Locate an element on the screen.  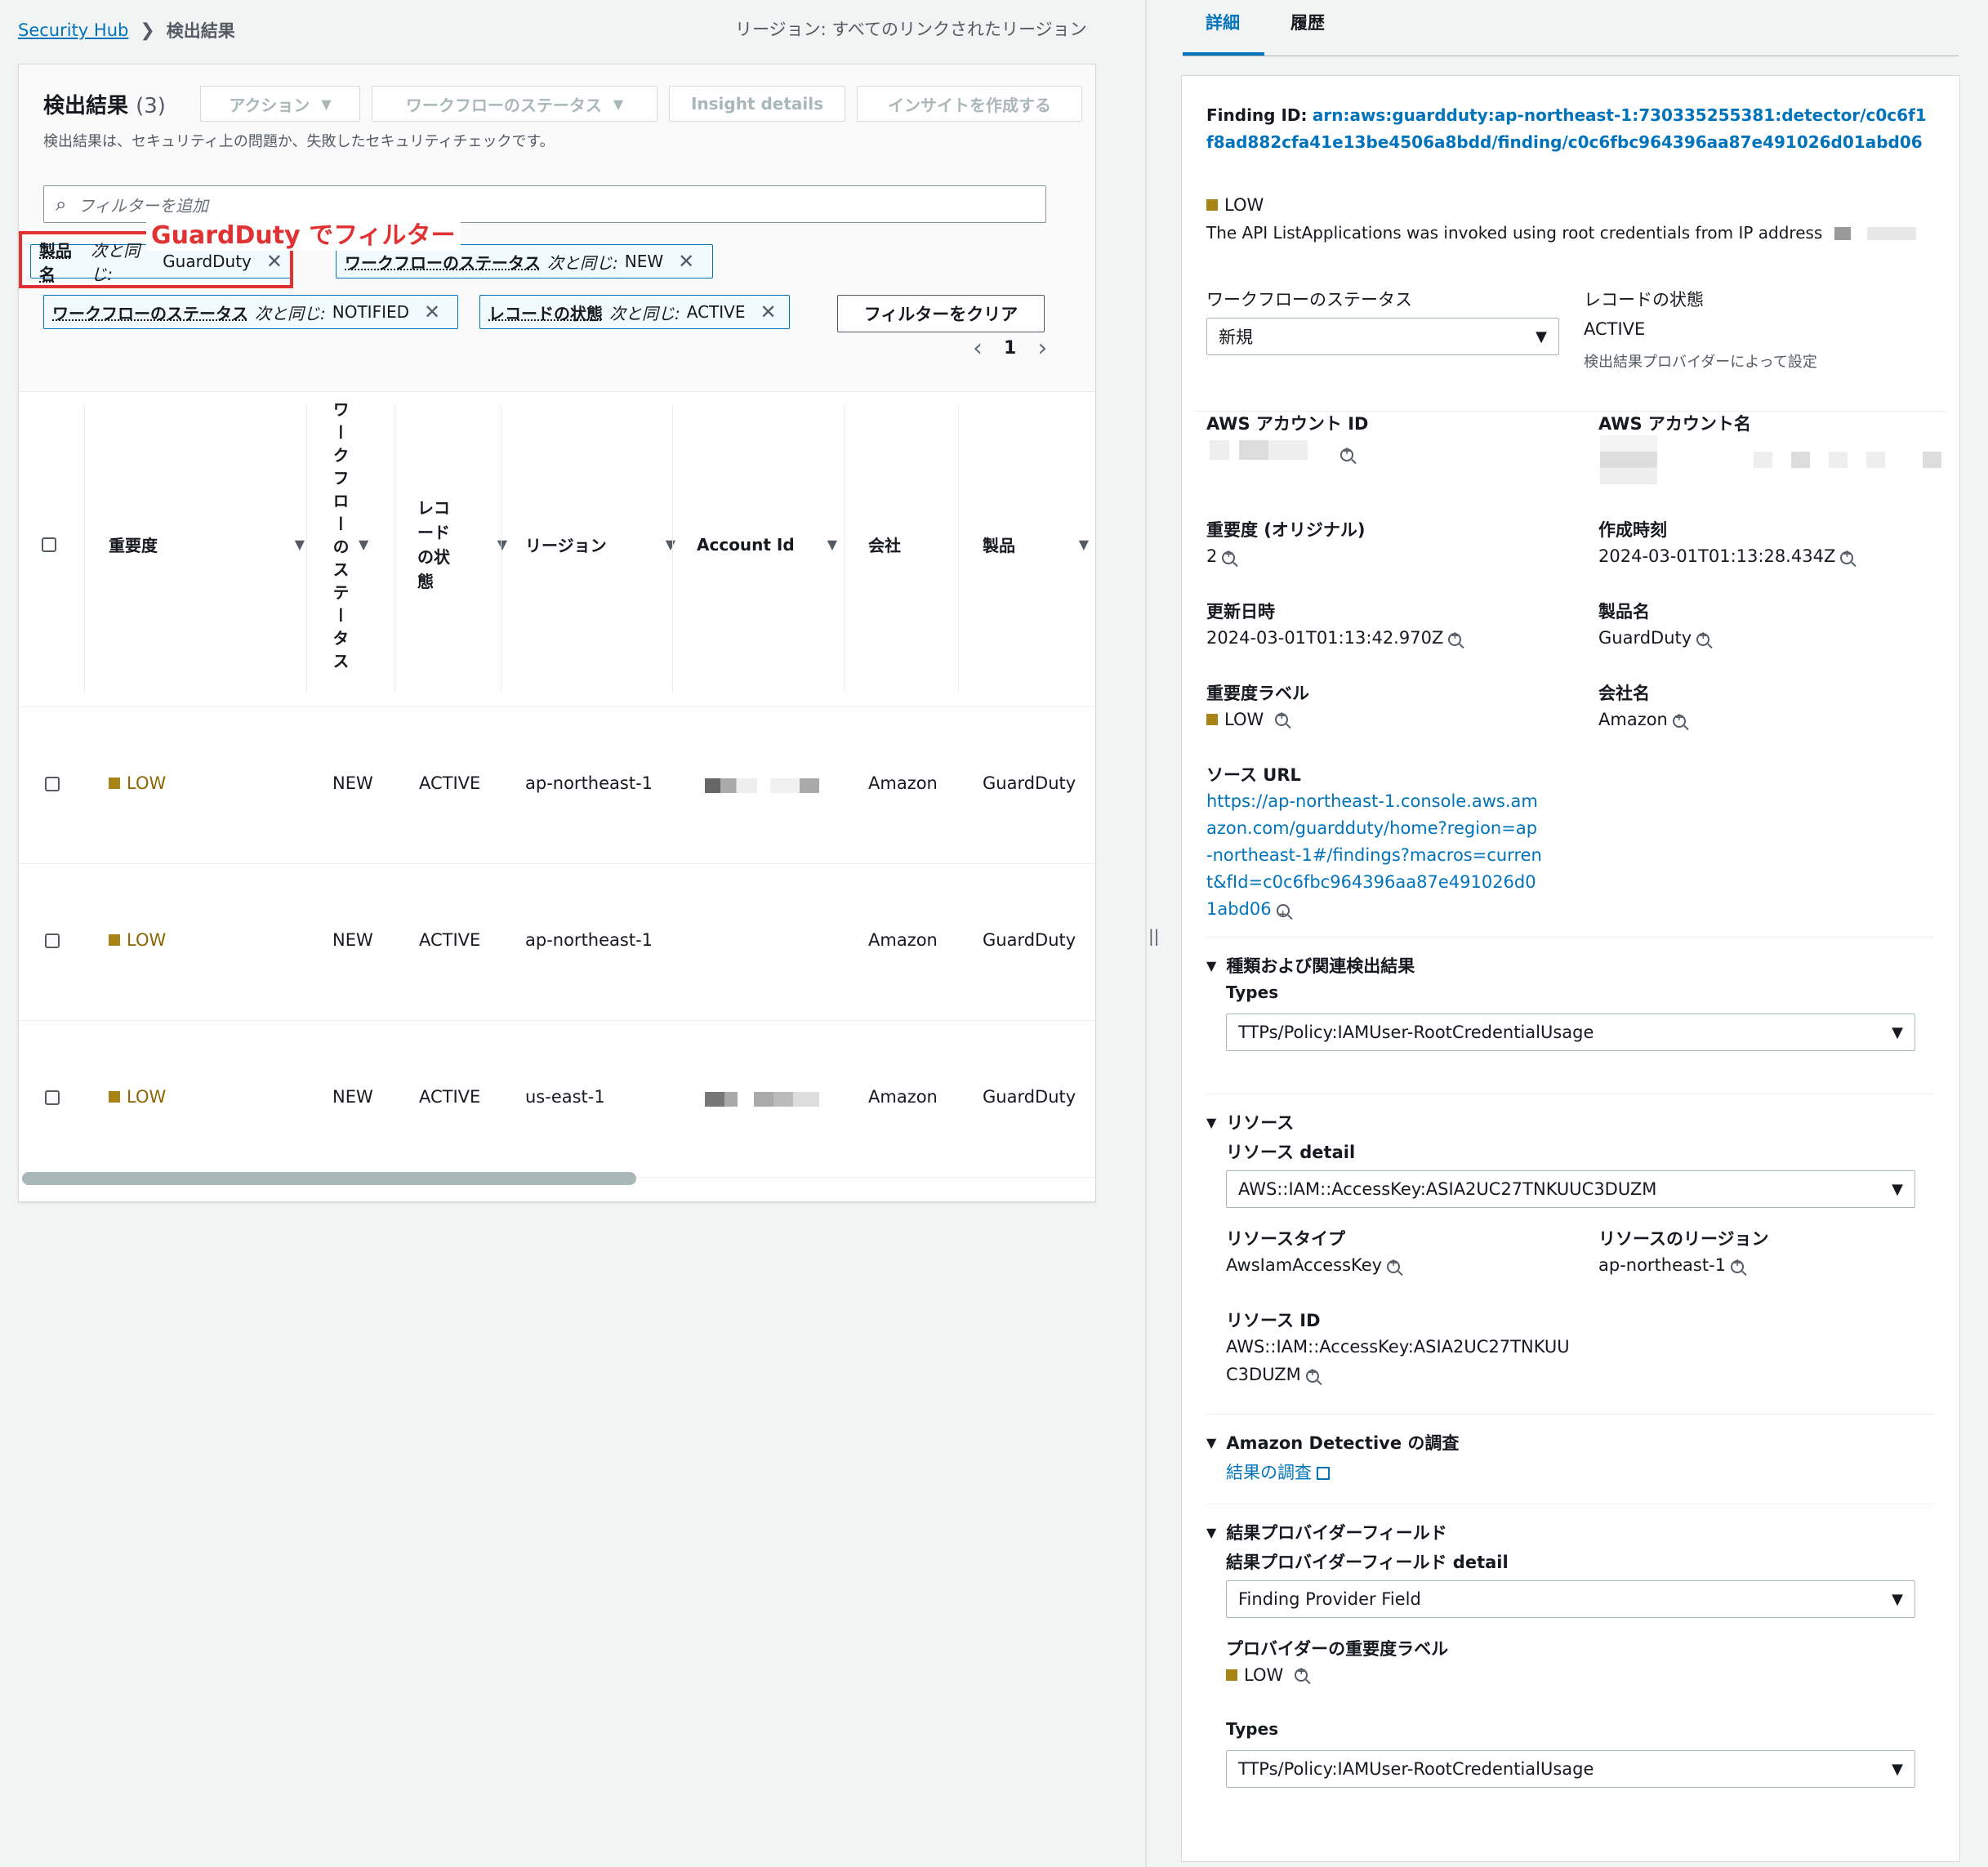
source-url-label: ソース URL is located at coordinates (1253, 775).